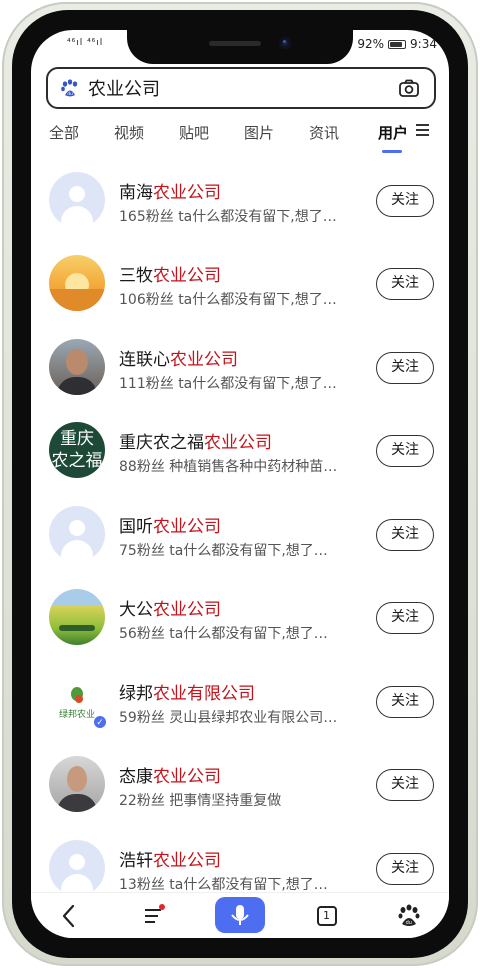  I want to click on tab-news: 资讯, so click(324, 132).